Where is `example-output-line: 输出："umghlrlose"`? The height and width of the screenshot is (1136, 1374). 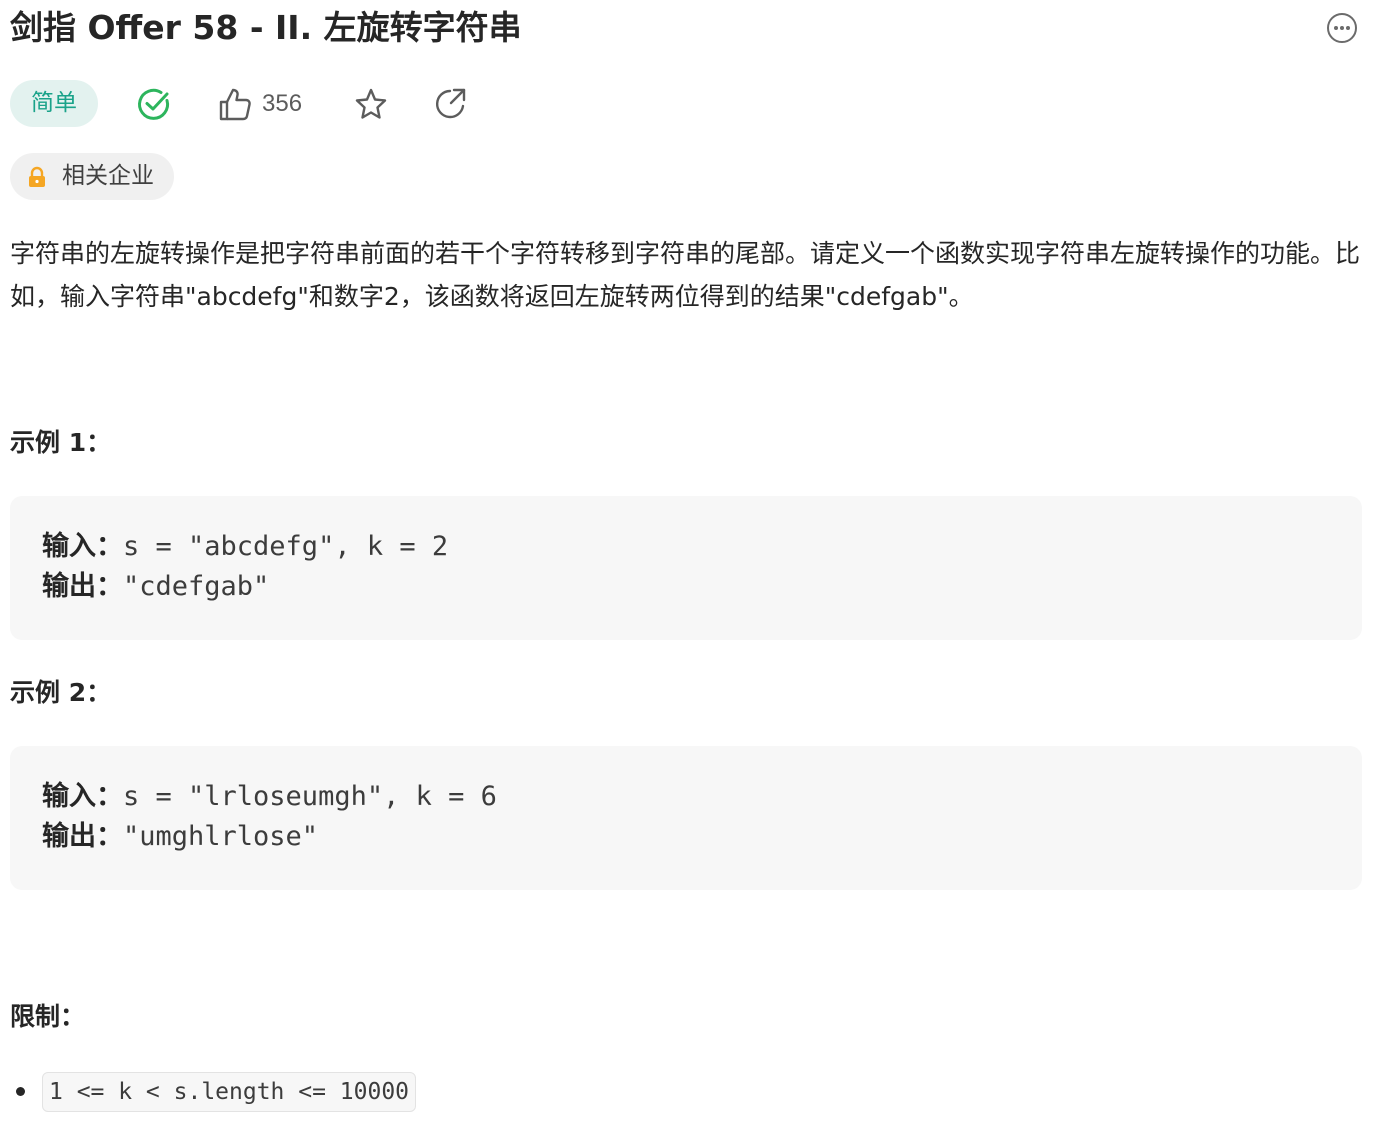
example-output-line: 输出："umghlrlose" is located at coordinates (180, 837).